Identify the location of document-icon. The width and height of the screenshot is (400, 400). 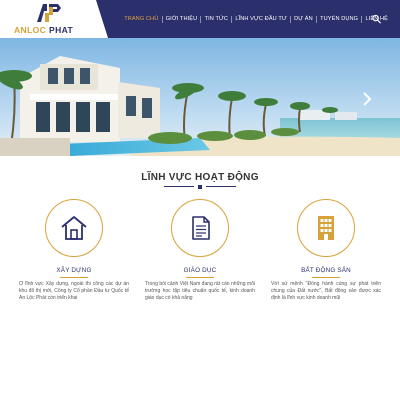
(201, 228).